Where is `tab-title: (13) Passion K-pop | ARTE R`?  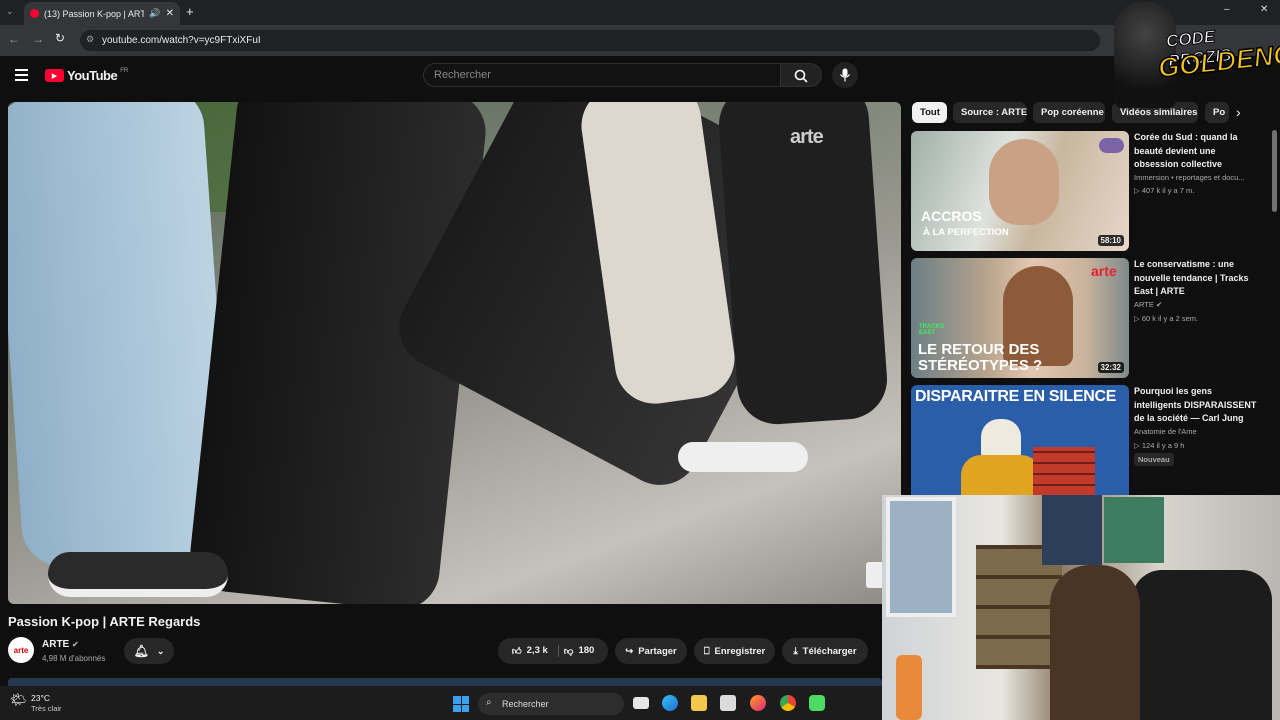
tab-title: (13) Passion K-pop | ARTE R is located at coordinates (94, 13).